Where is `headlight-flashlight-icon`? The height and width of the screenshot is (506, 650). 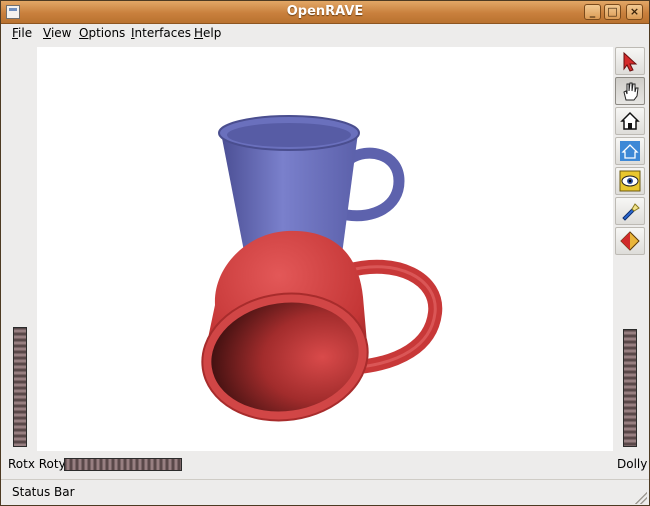 headlight-flashlight-icon is located at coordinates (631, 212).